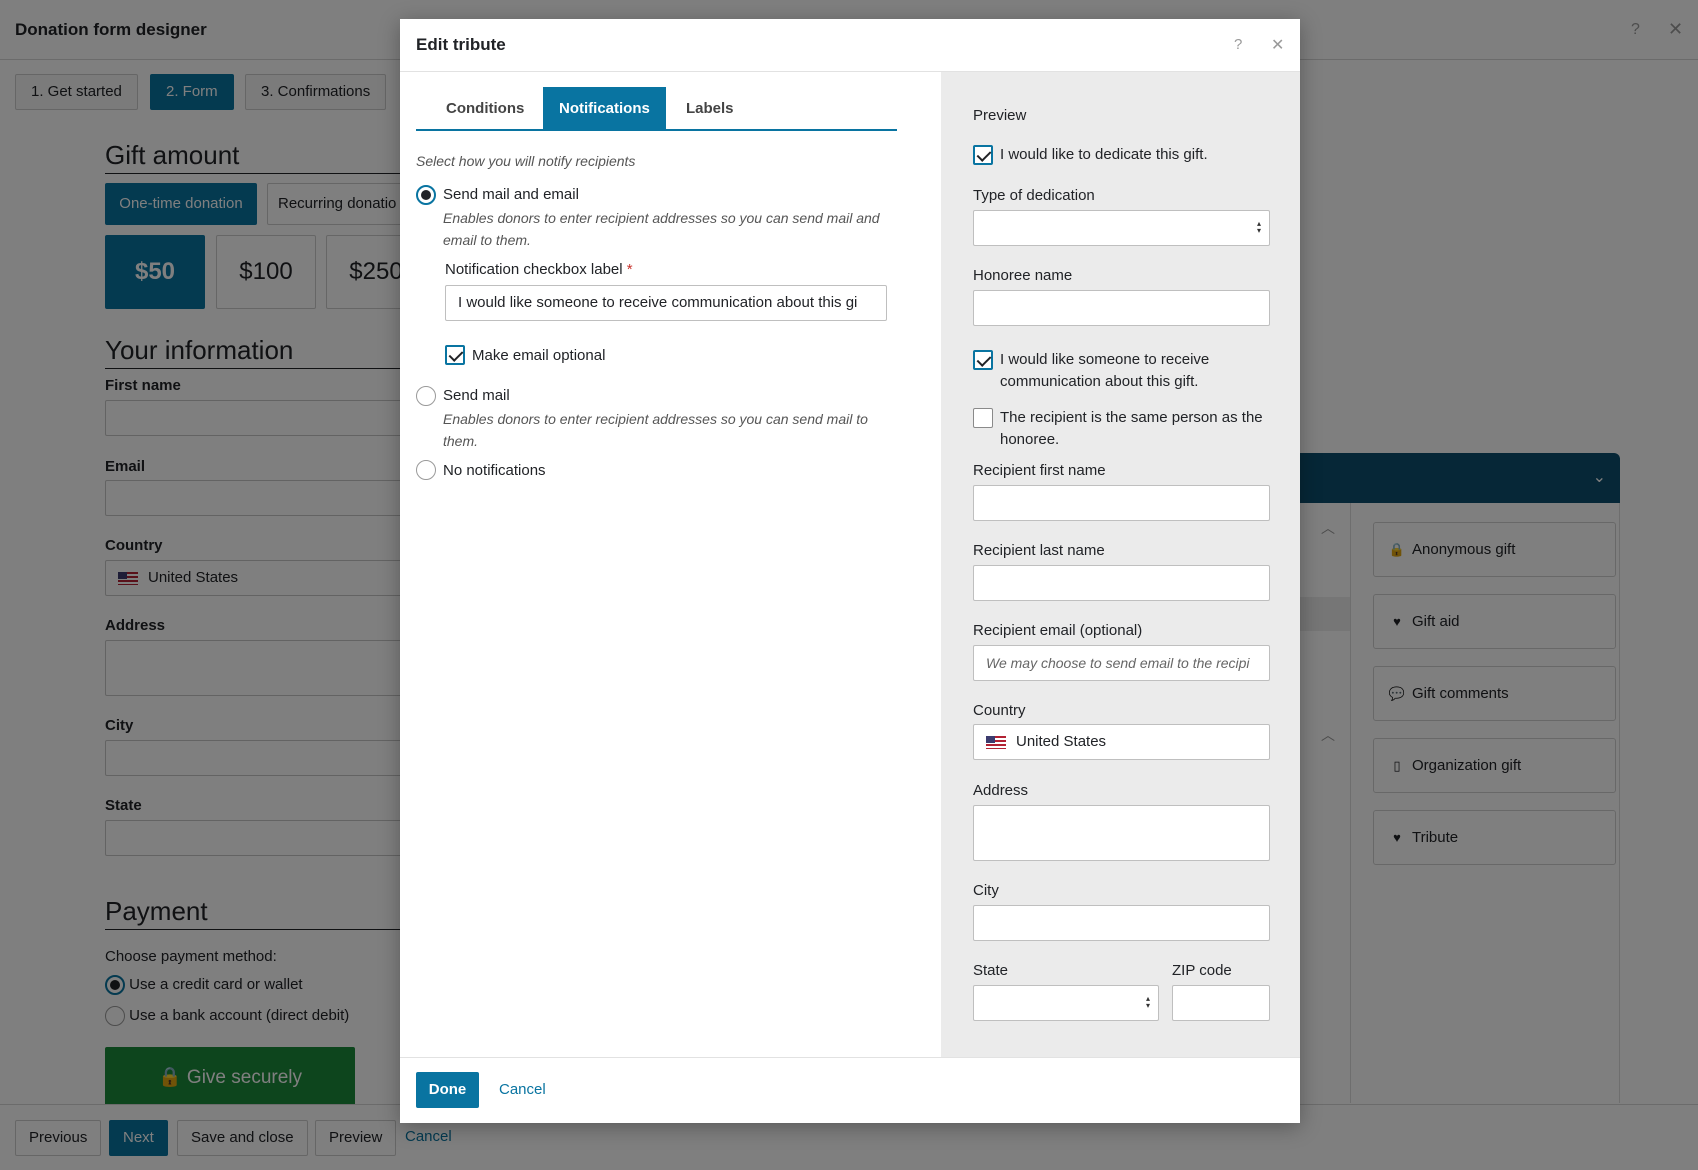 The image size is (1698, 1170). Describe the element at coordinates (1023, 275) in the screenshot. I see `honoree-name-label: Honoree name` at that location.